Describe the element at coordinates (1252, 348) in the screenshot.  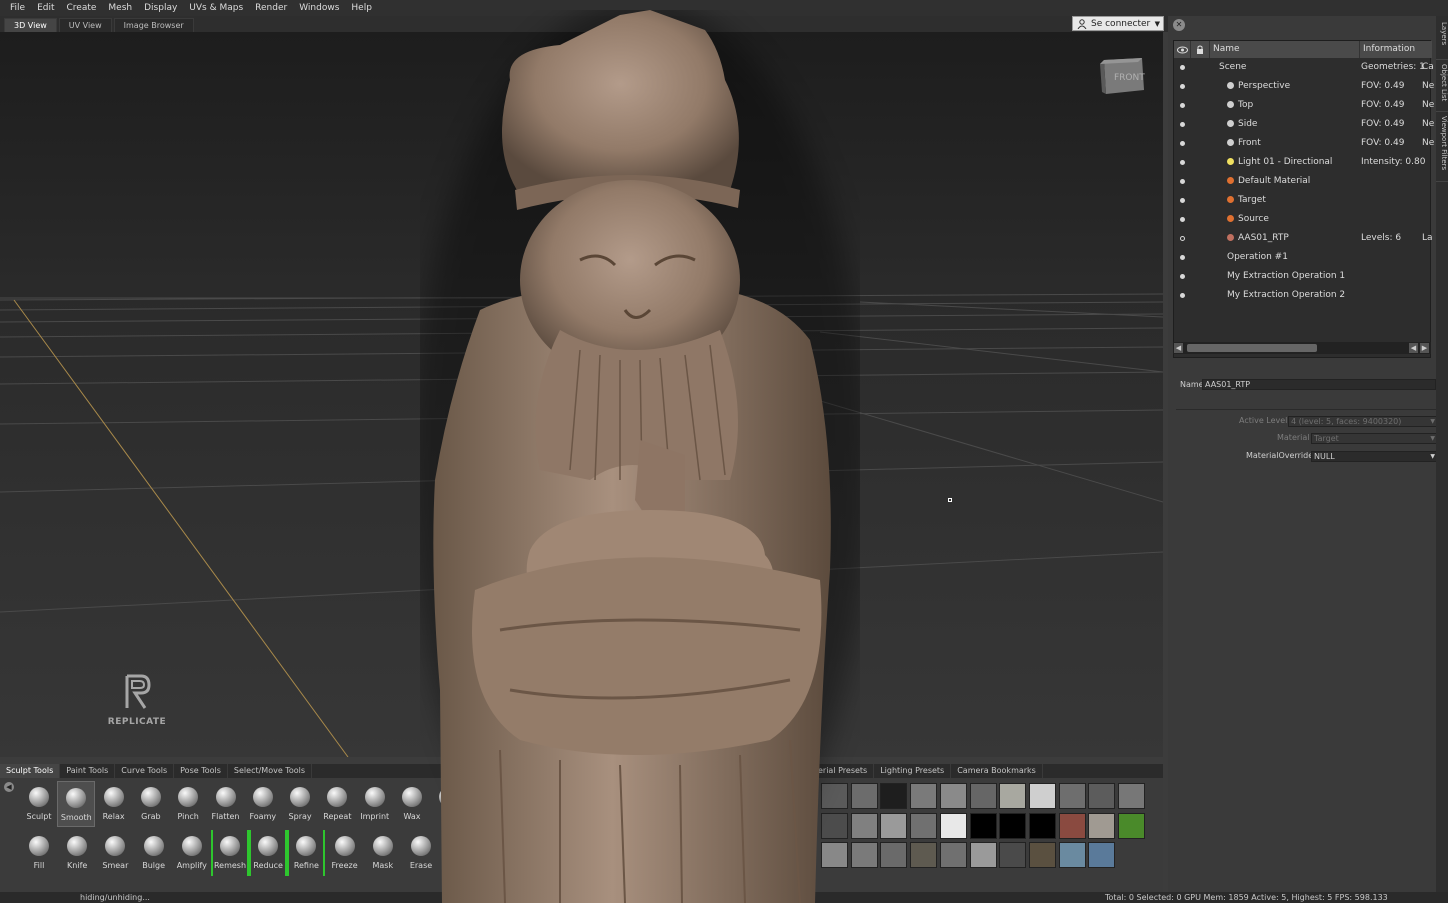
I see `scrollbar-thumb` at that location.